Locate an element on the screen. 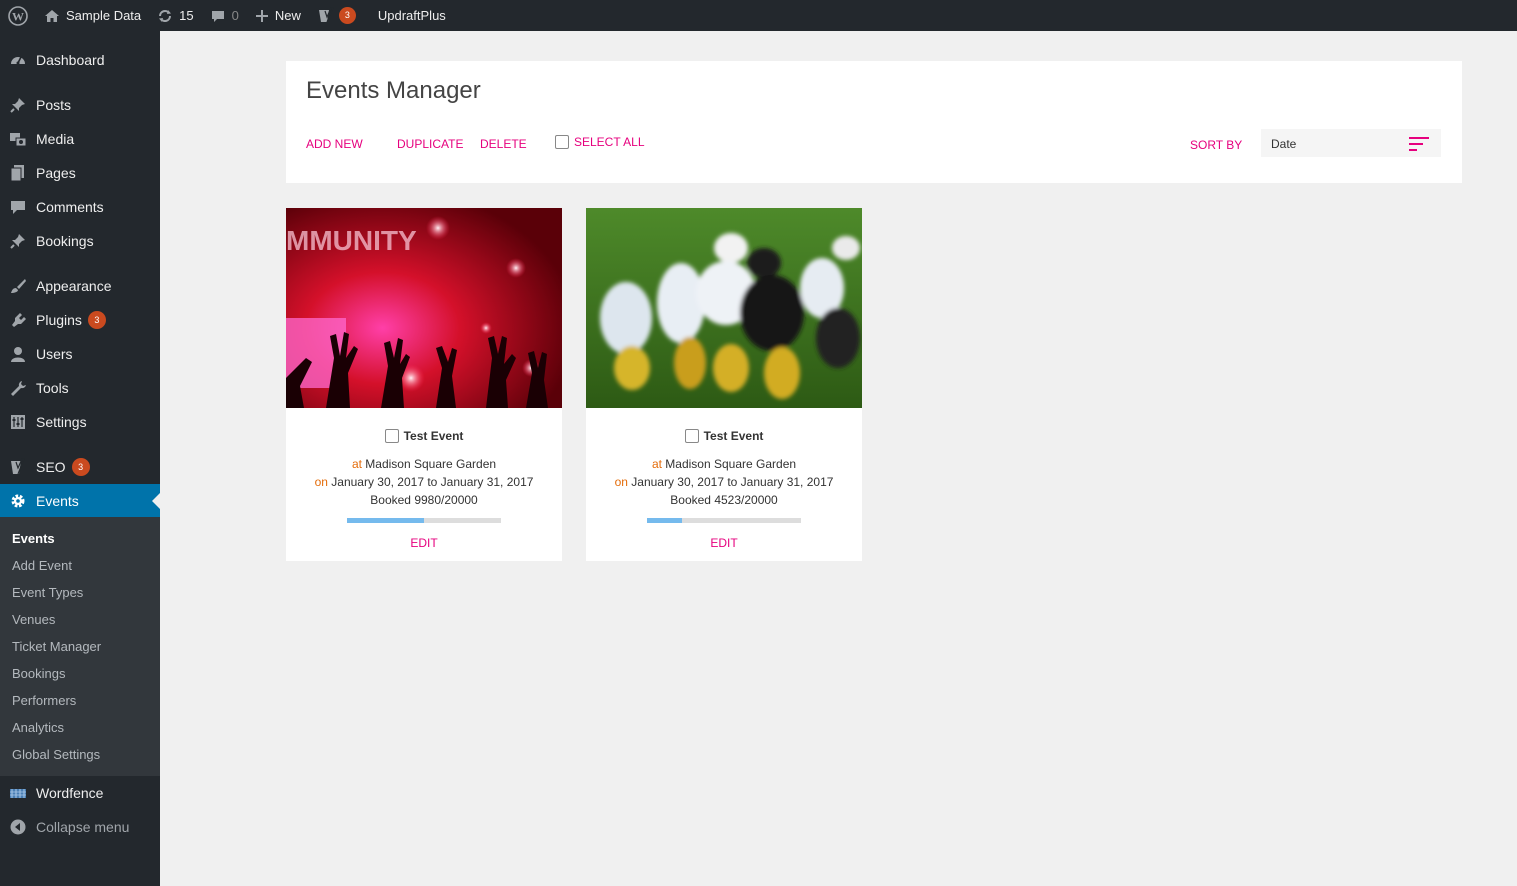 This screenshot has width=1517, height=886. dashboard-icon is located at coordinates (18, 60).